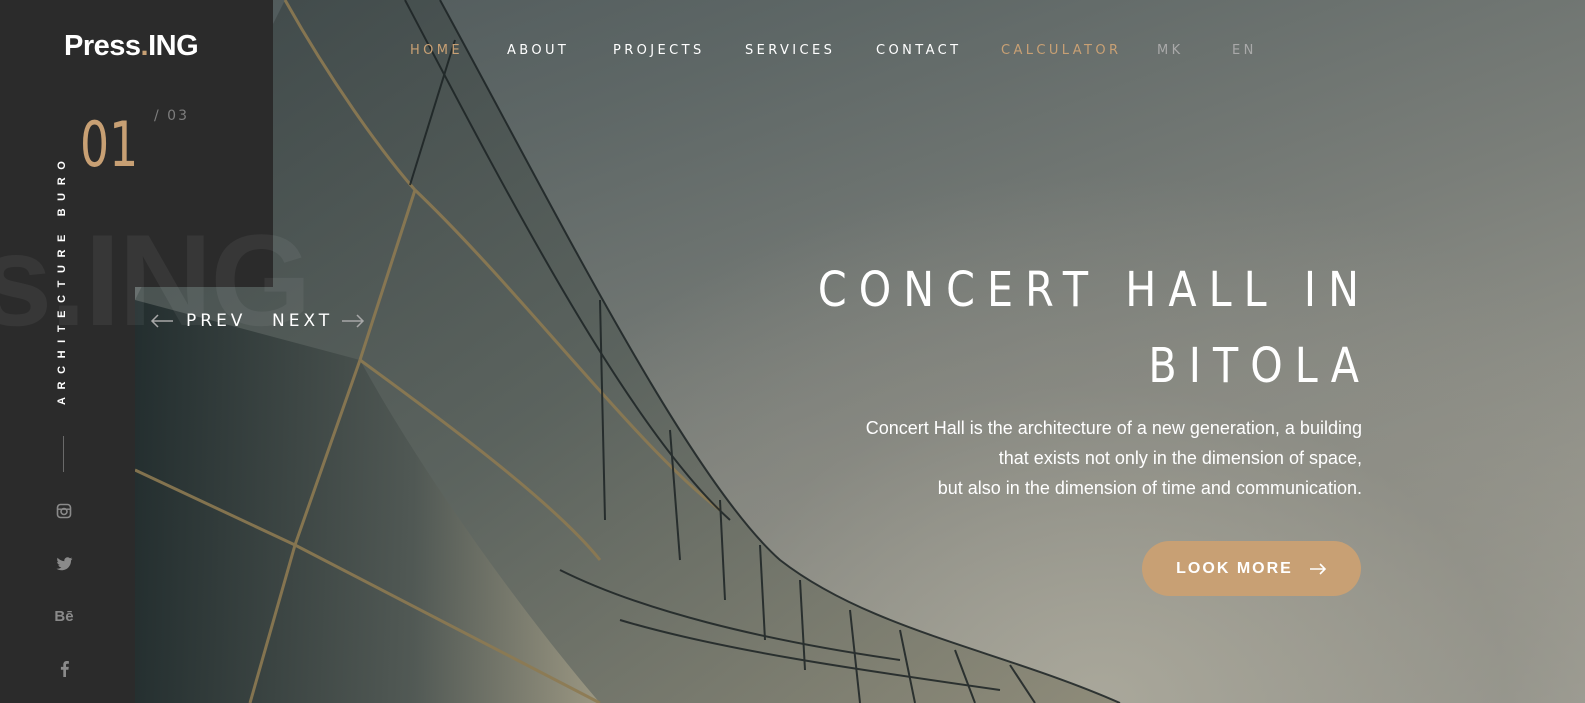 This screenshot has width=1585, height=703. Describe the element at coordinates (659, 50) in the screenshot. I see `nav-projects: PROJECTS` at that location.